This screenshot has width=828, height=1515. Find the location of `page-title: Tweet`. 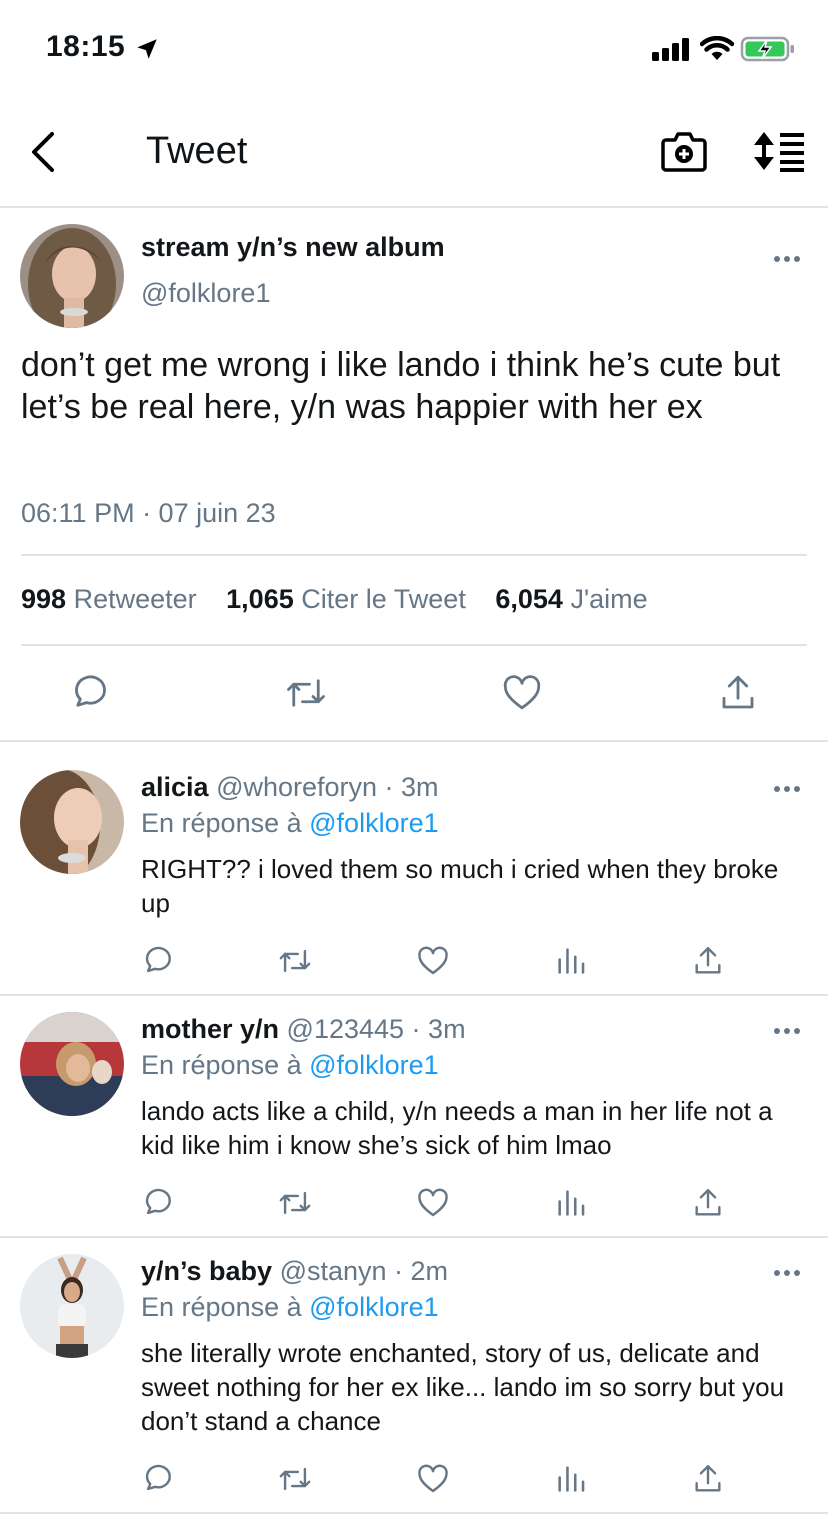

page-title: Tweet is located at coordinates (197, 151).